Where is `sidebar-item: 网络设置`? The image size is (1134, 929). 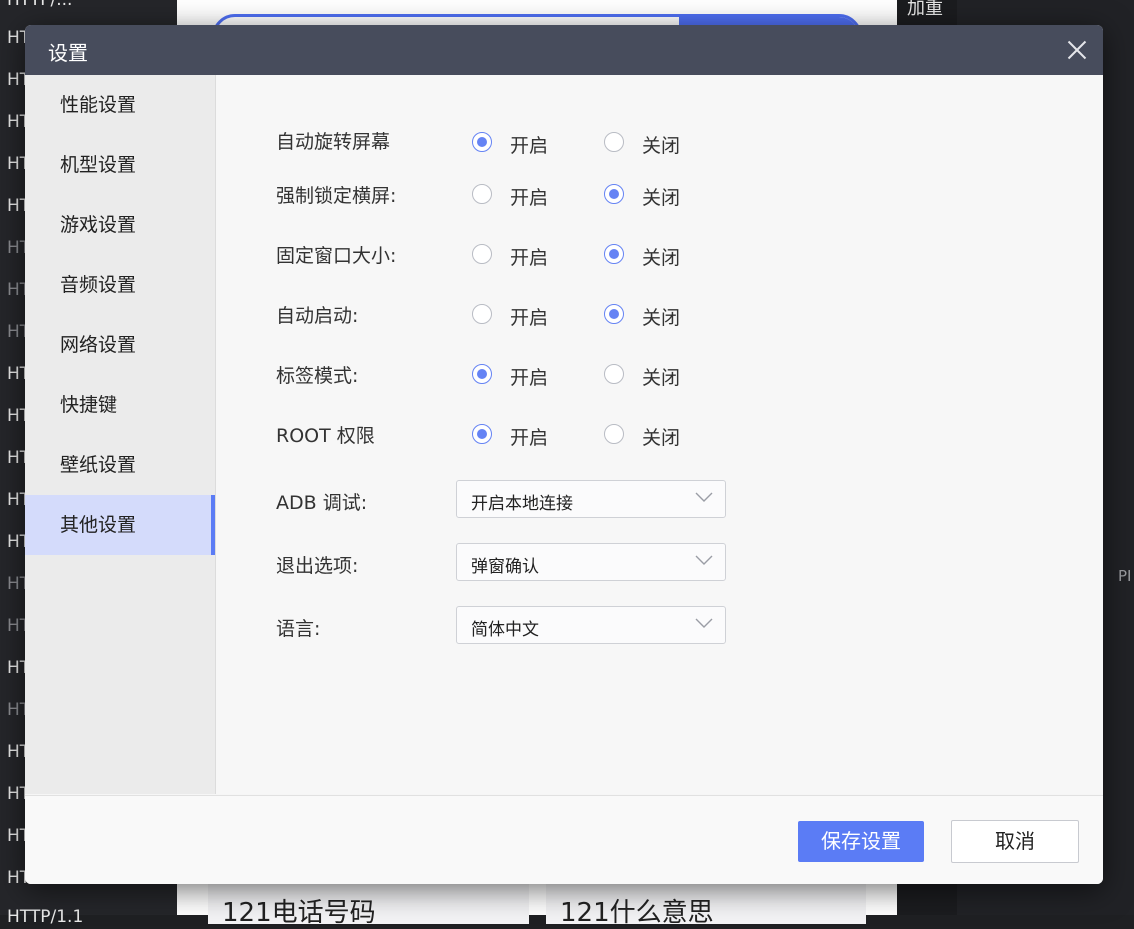
sidebar-item: 网络设置 is located at coordinates (120, 345).